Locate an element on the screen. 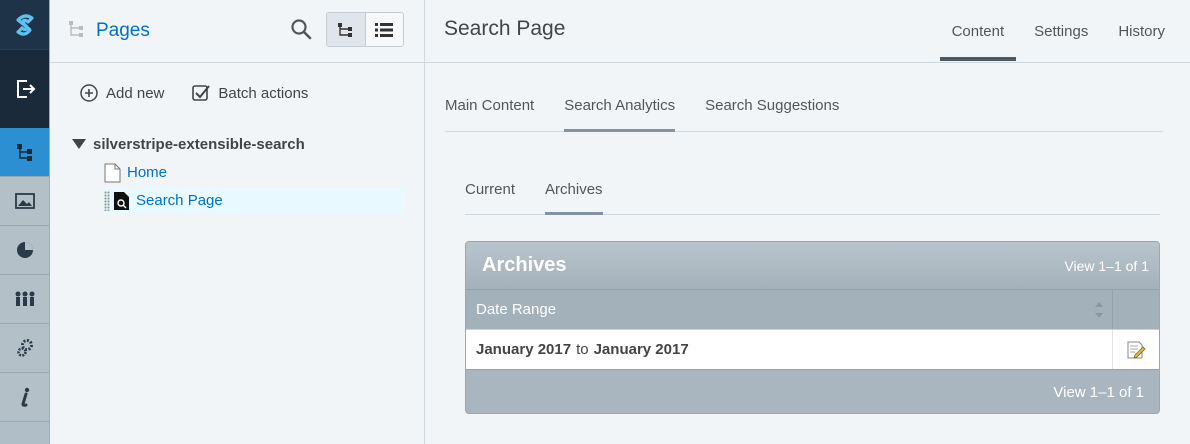  column-header-label: Date Range is located at coordinates (516, 309).